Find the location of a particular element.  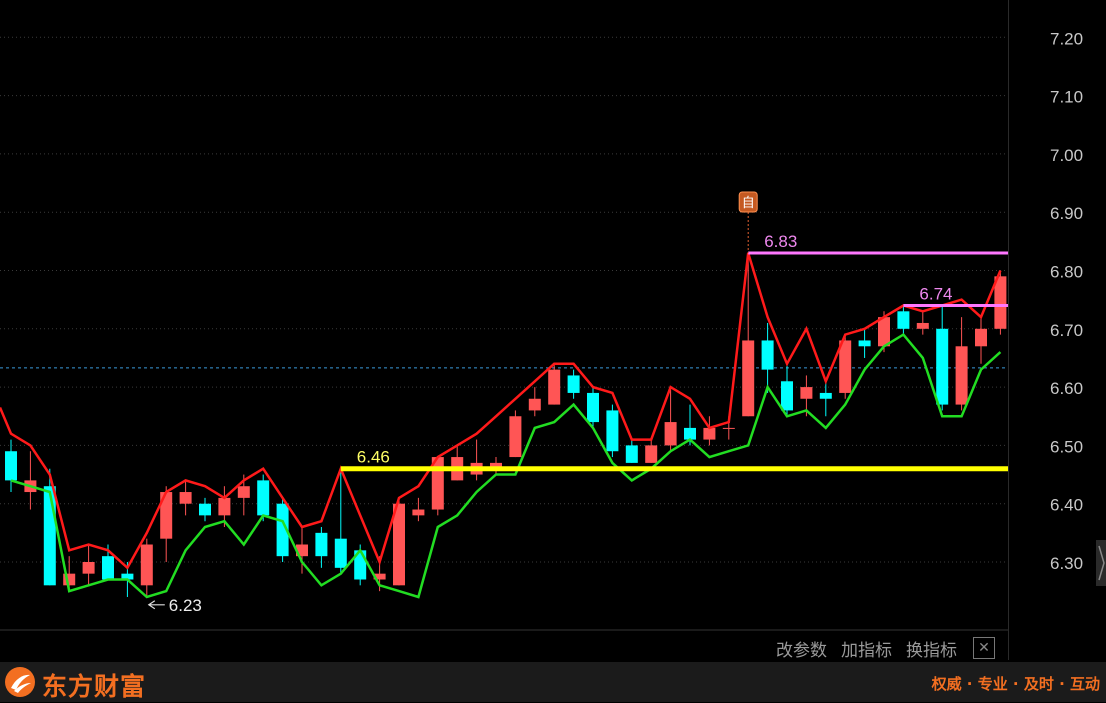

low-arrow-icon is located at coordinates (156, 605).